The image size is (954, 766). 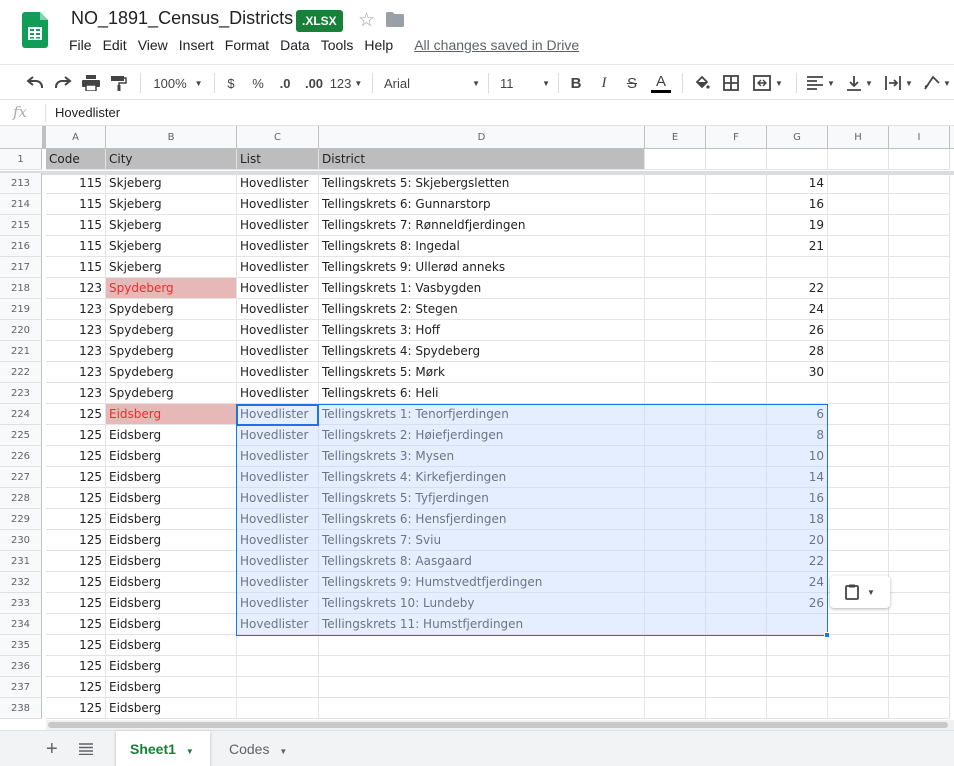 I want to click on scrollbar-thumb, so click(x=498, y=725).